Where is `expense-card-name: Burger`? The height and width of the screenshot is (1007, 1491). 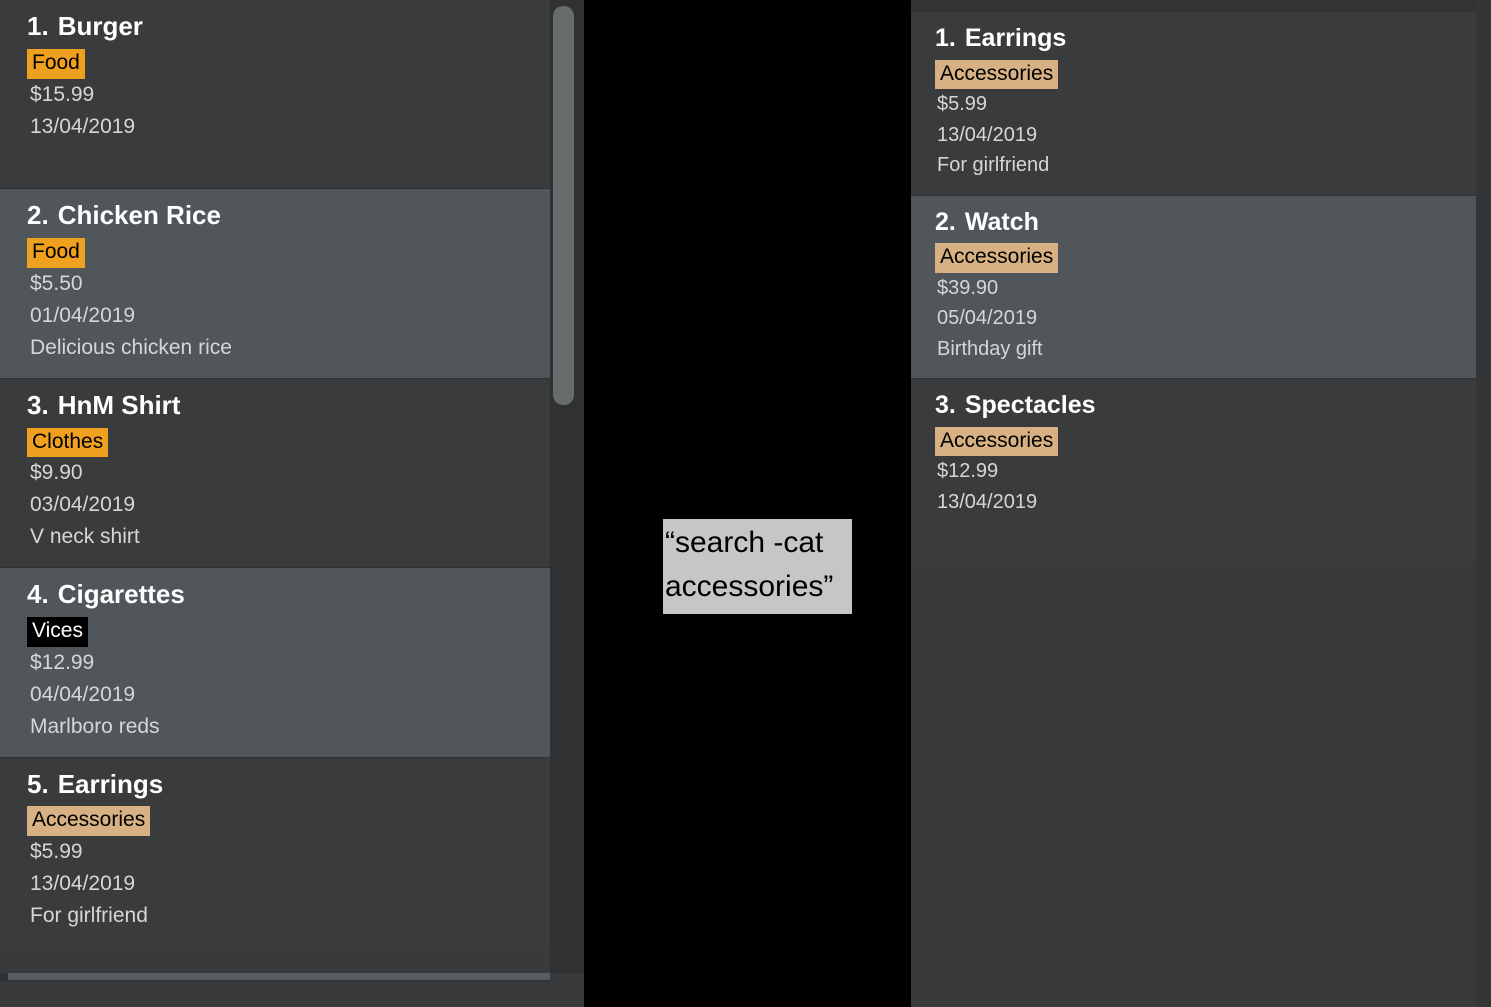 expense-card-name: Burger is located at coordinates (100, 26).